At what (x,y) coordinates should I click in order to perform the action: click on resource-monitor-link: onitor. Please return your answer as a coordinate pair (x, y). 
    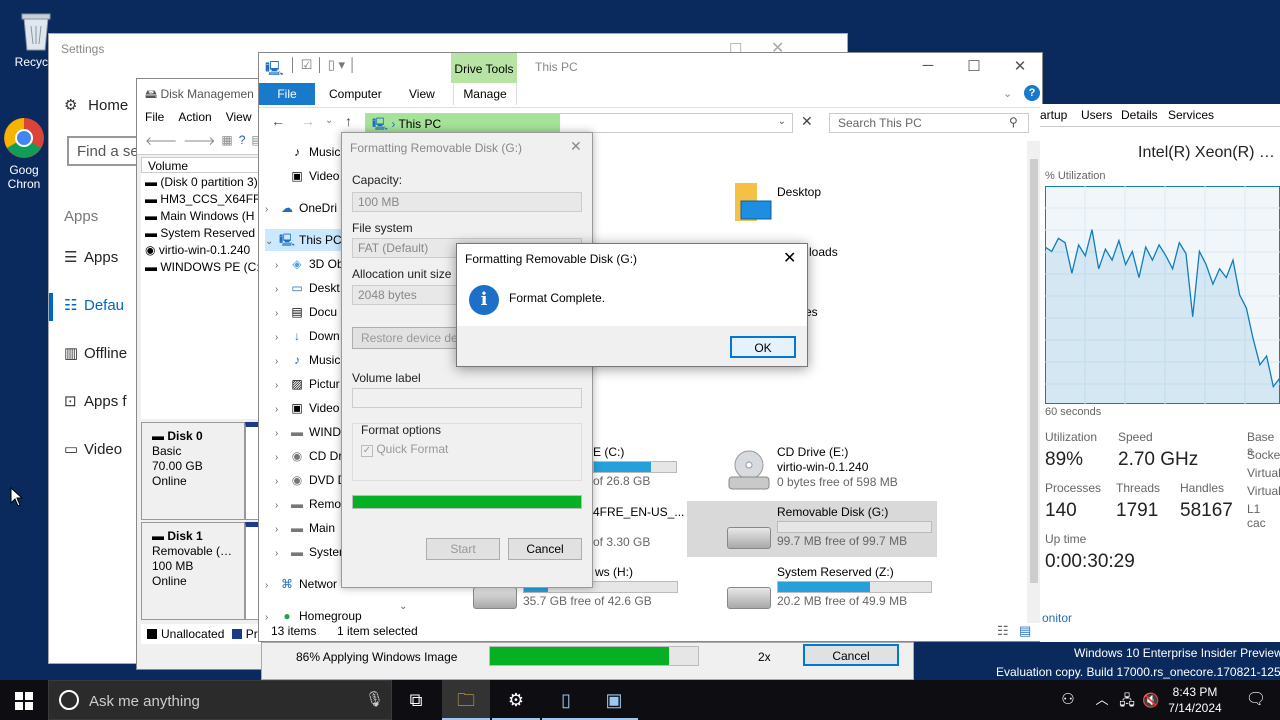
    Looking at the image, I should click on (1057, 618).